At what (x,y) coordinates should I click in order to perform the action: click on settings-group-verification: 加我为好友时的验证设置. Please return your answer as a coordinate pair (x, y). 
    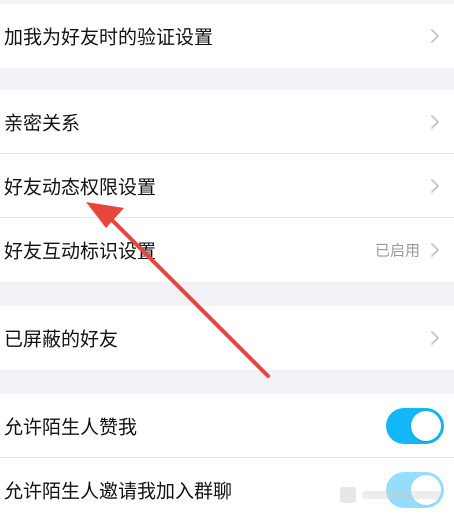
    Looking at the image, I should click on (227, 36).